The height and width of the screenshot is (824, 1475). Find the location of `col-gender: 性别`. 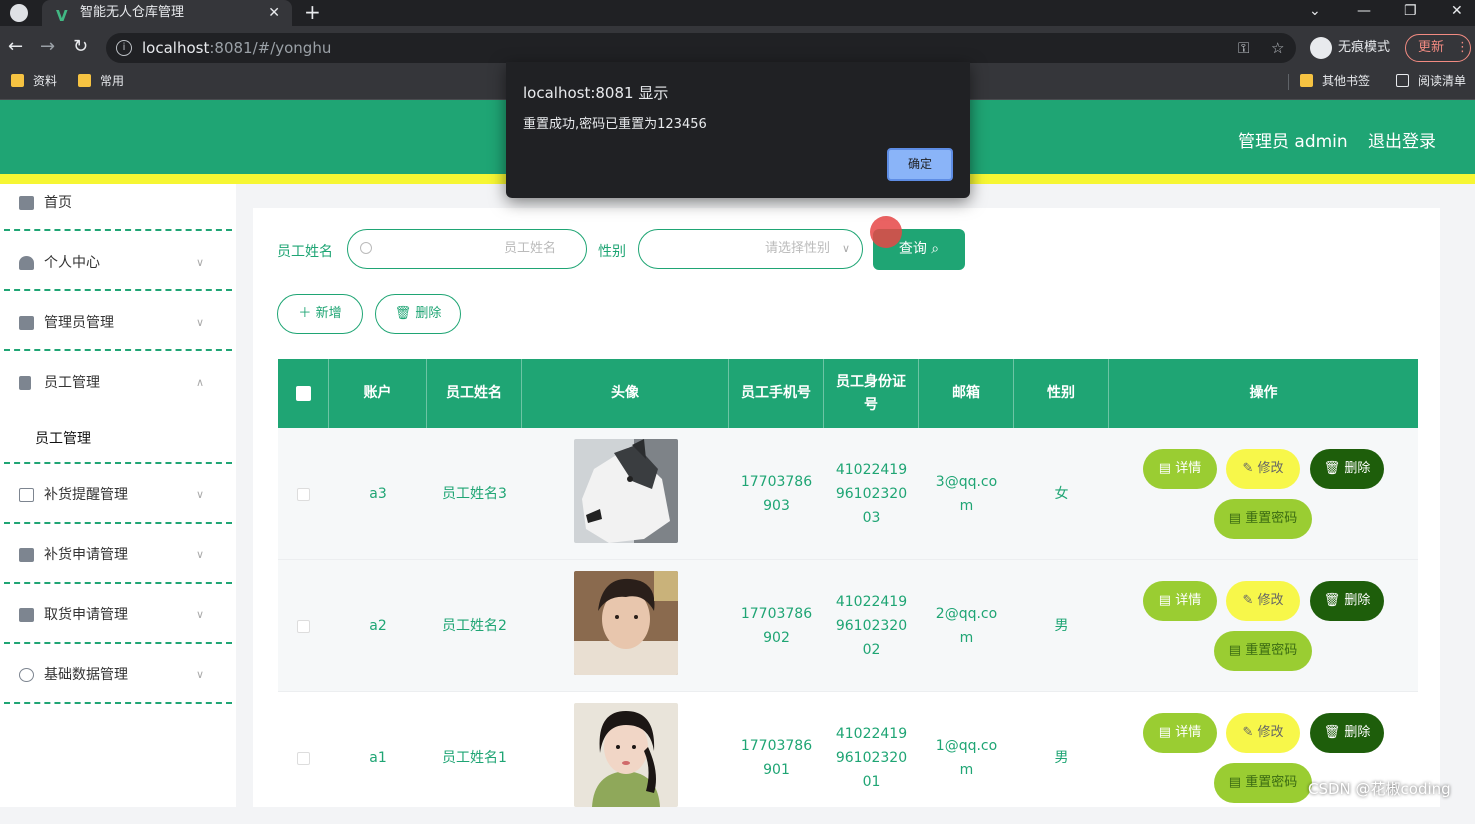

col-gender: 性别 is located at coordinates (1061, 393).